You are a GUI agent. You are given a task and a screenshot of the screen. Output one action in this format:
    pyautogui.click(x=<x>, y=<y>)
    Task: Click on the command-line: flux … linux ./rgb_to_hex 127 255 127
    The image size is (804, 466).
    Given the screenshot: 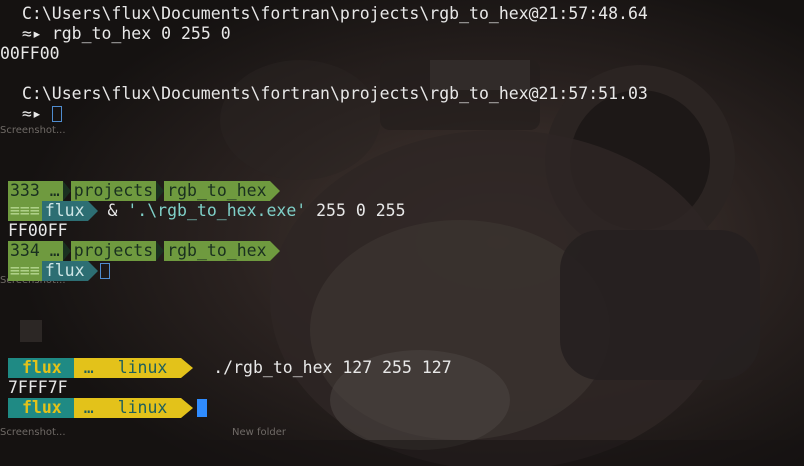 What is the action you would take?
    pyautogui.click(x=230, y=368)
    